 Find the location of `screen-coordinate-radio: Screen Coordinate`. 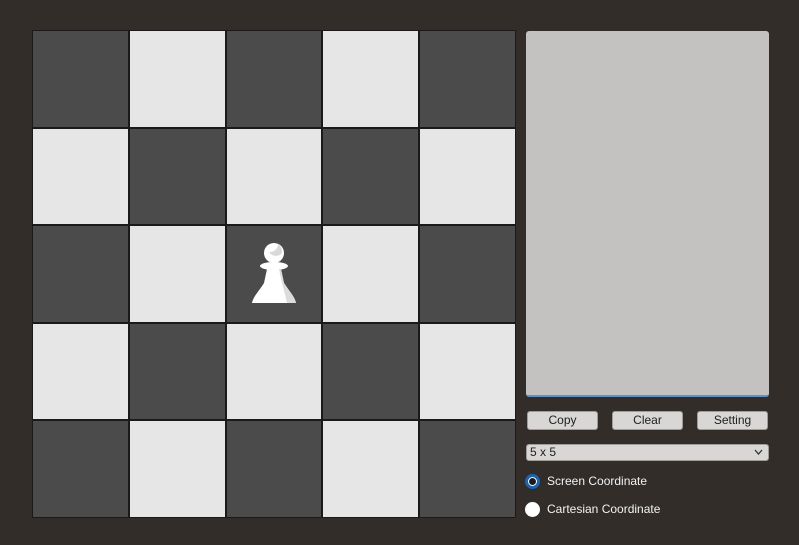

screen-coordinate-radio: Screen Coordinate is located at coordinates (586, 481).